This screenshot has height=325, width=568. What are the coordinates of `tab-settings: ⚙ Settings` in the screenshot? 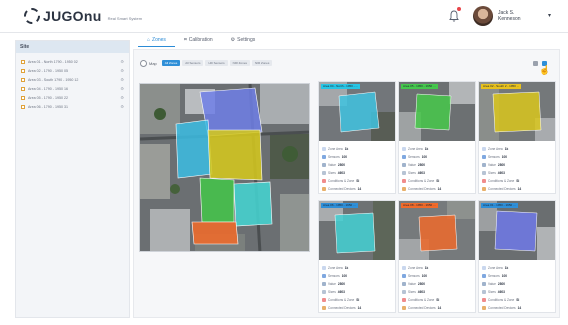 It's located at (243, 40).